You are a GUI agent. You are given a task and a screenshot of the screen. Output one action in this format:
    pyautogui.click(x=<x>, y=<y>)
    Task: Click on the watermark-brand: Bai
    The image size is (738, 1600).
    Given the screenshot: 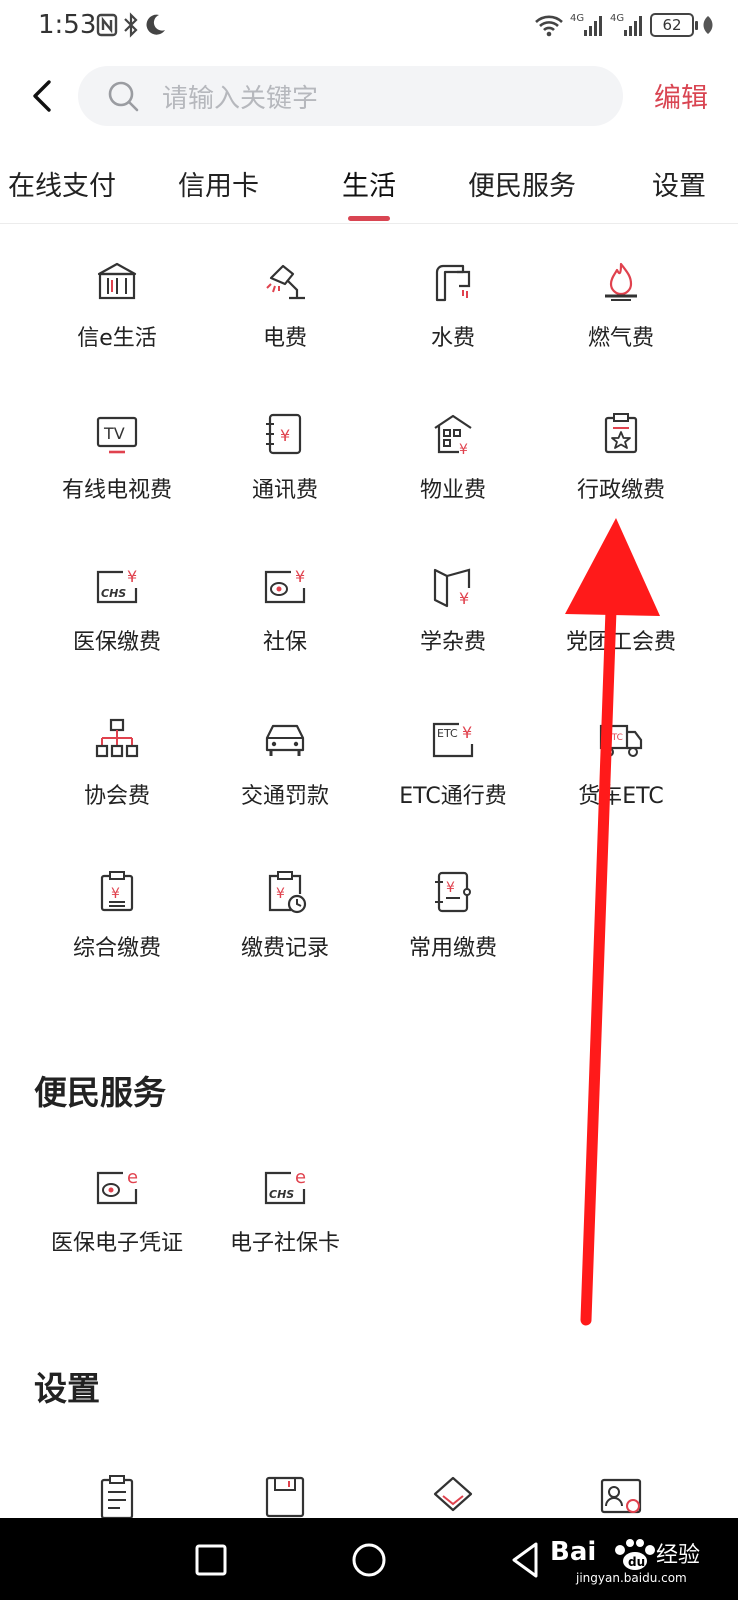 What is the action you would take?
    pyautogui.click(x=573, y=1552)
    